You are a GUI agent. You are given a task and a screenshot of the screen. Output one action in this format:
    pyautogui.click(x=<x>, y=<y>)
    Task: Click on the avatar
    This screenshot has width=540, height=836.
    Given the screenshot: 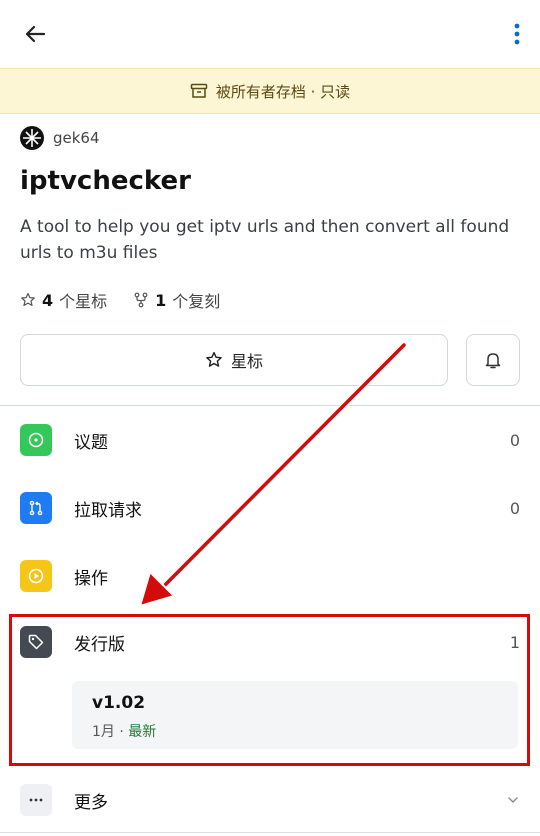 What is the action you would take?
    pyautogui.click(x=32, y=138)
    